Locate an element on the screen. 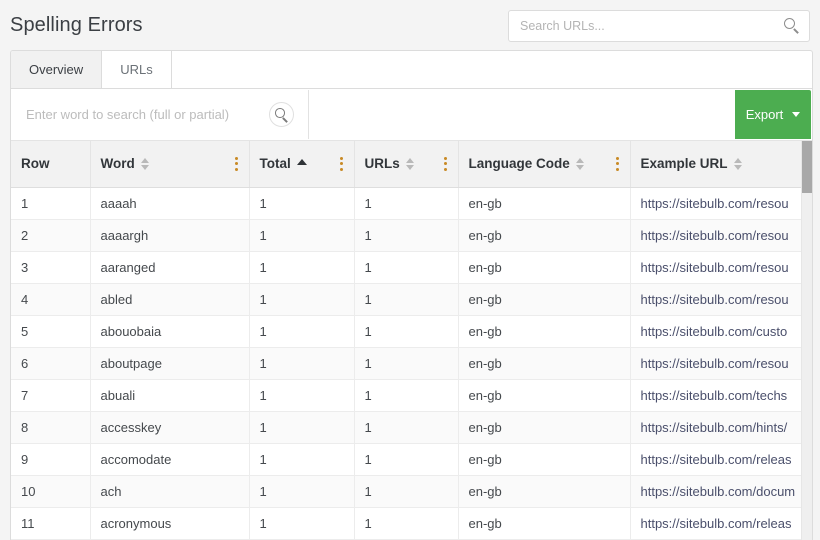  cell-row: 9 is located at coordinates (51, 459).